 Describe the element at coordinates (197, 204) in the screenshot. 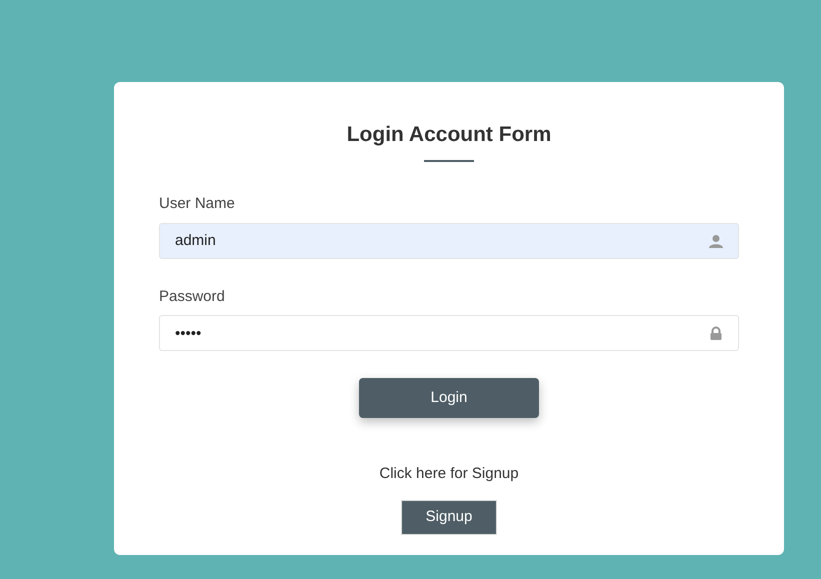

I see `field-label: User Name` at that location.